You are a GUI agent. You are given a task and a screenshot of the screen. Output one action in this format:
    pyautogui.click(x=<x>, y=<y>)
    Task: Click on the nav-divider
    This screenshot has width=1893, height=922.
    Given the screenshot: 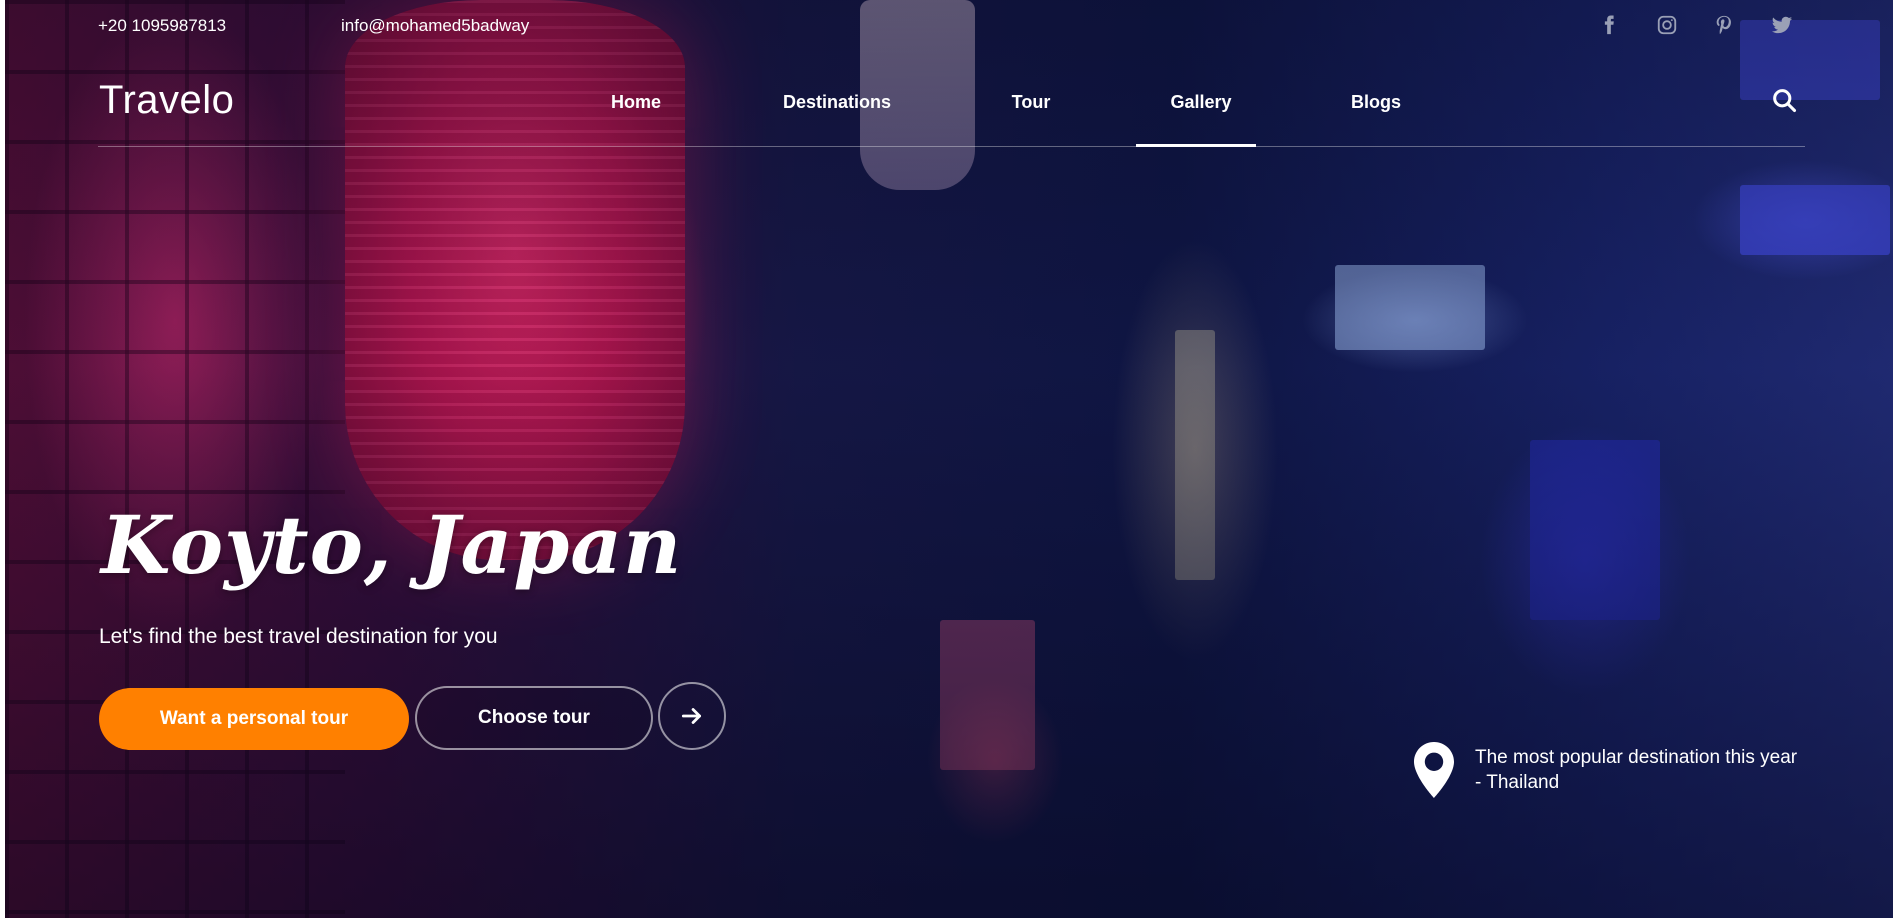 What is the action you would take?
    pyautogui.click(x=951, y=146)
    